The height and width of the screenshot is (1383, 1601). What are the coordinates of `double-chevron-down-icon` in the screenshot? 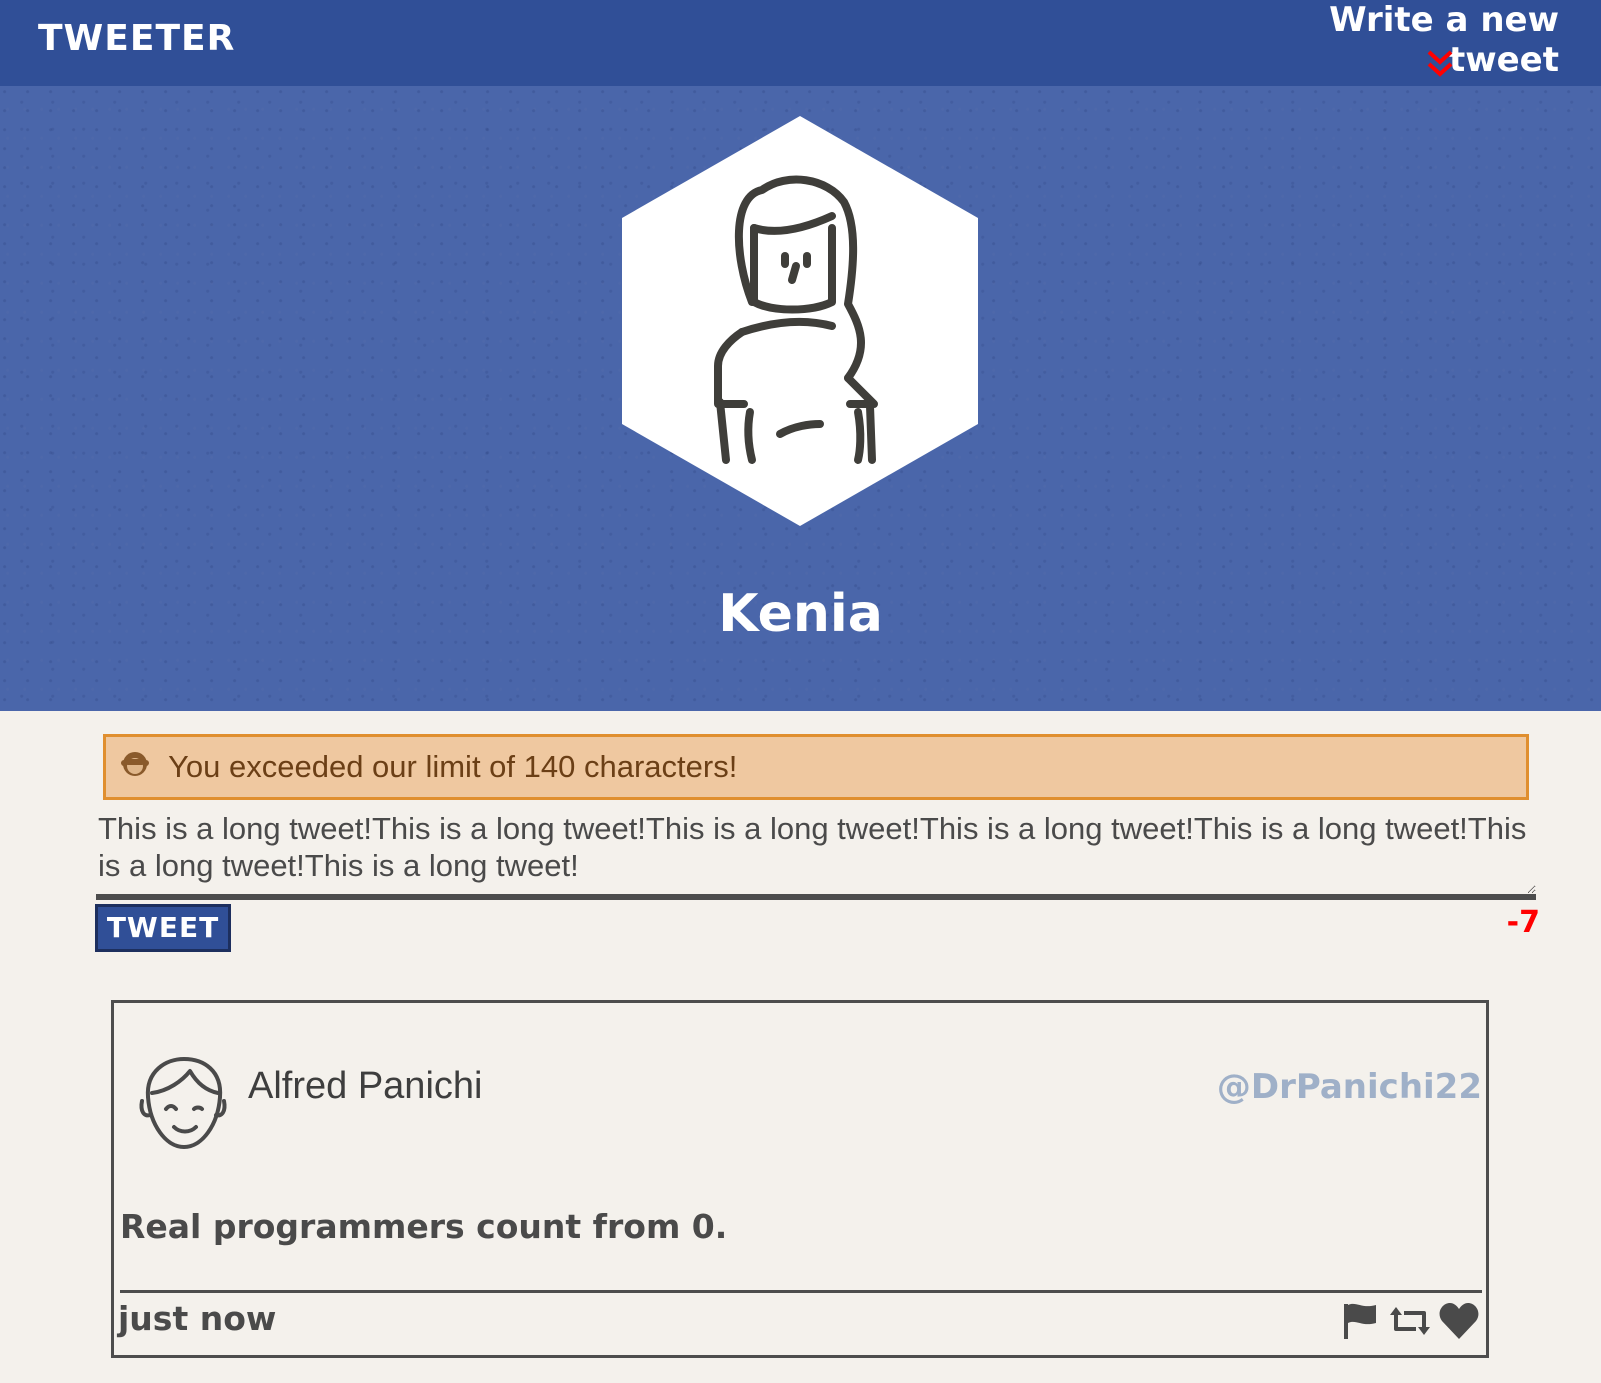 It's located at (1440, 65).